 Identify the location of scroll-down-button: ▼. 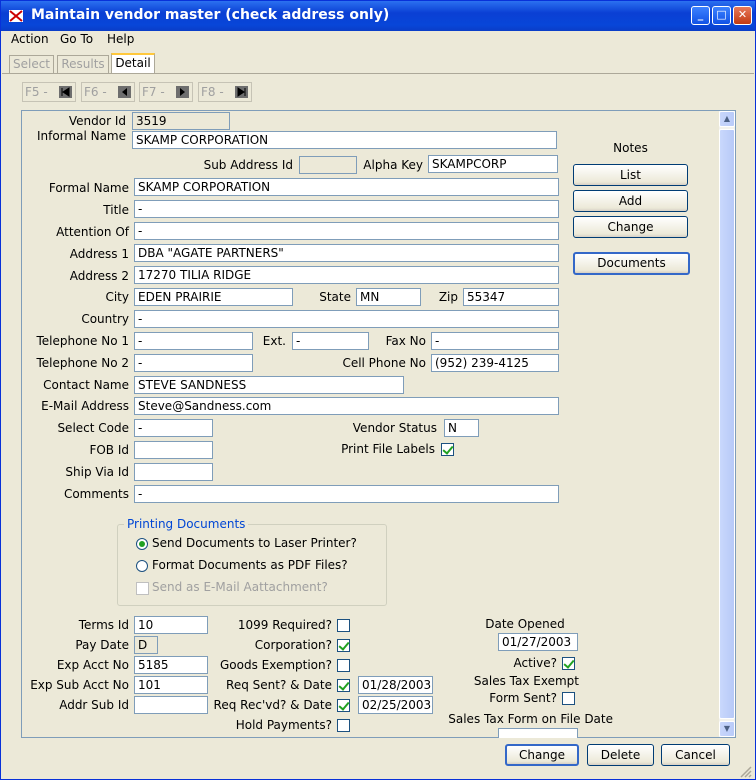
(727, 729).